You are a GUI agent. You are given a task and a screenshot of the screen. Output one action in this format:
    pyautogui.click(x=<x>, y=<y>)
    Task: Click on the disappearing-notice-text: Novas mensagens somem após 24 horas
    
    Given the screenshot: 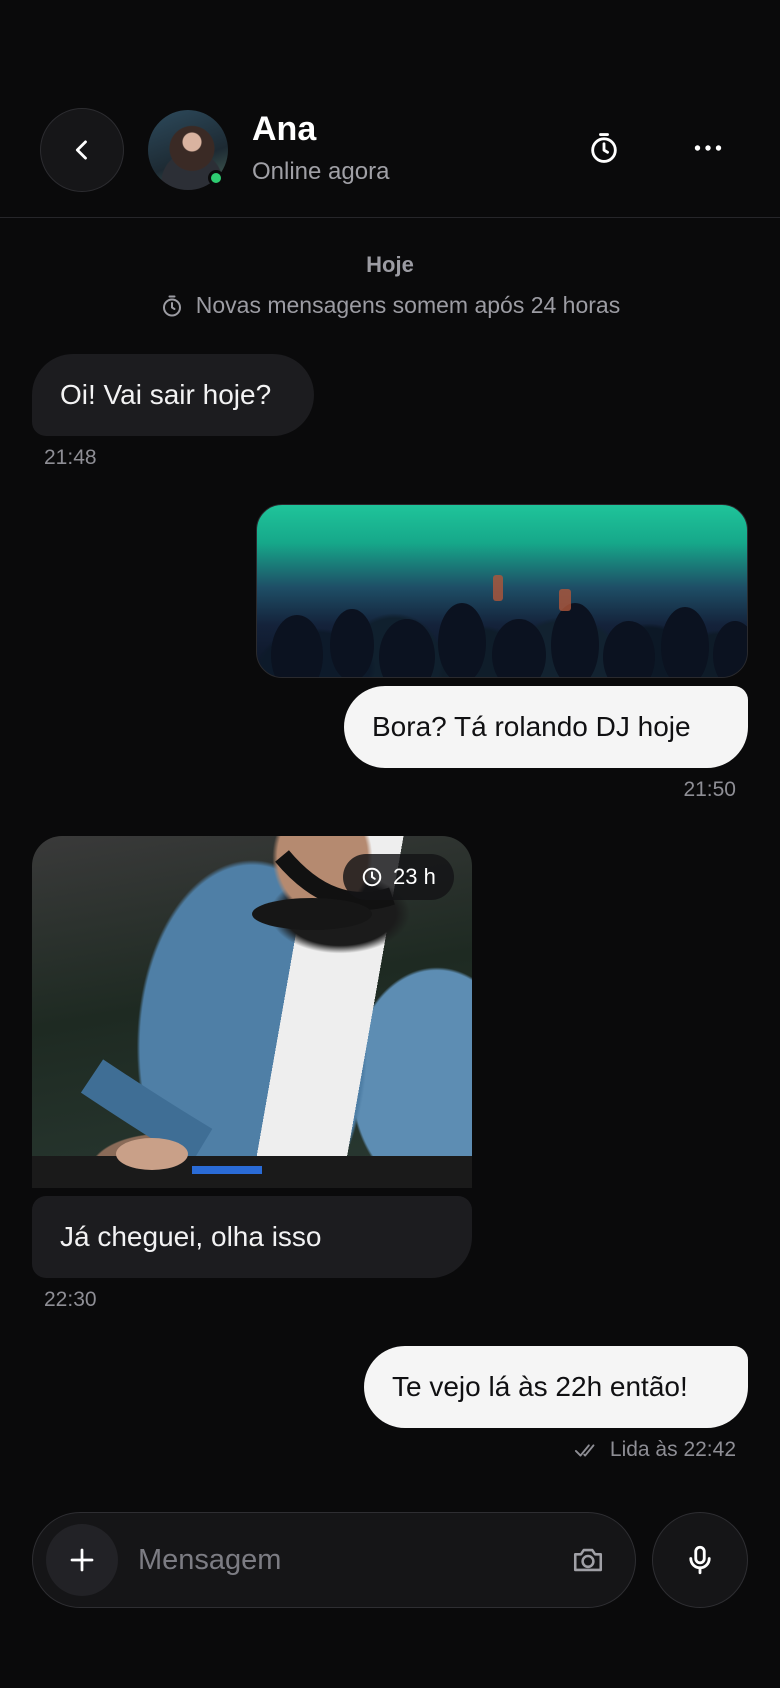 What is the action you would take?
    pyautogui.click(x=408, y=305)
    